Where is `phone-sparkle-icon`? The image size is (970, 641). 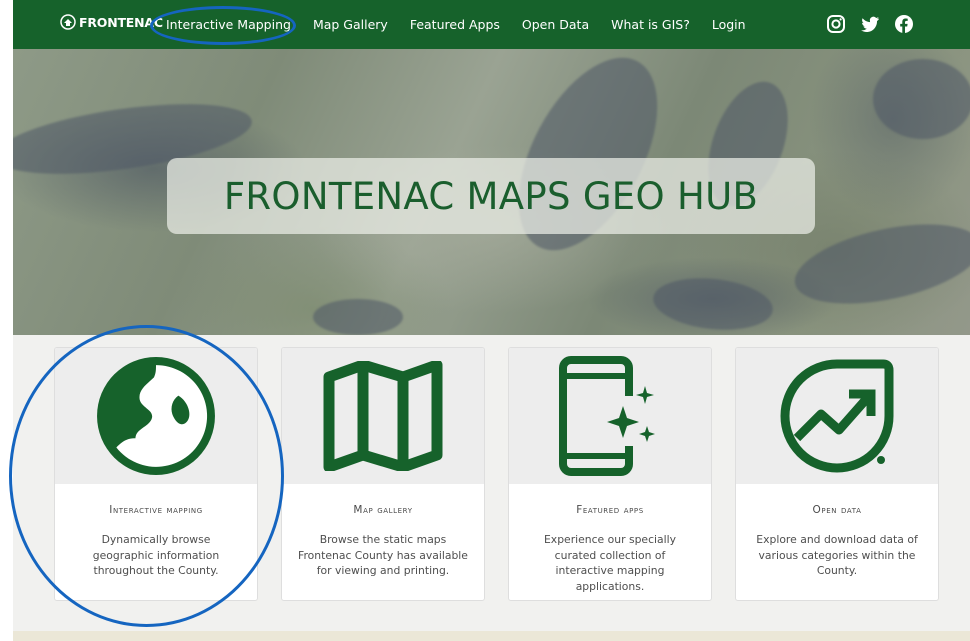 phone-sparkle-icon is located at coordinates (607, 416).